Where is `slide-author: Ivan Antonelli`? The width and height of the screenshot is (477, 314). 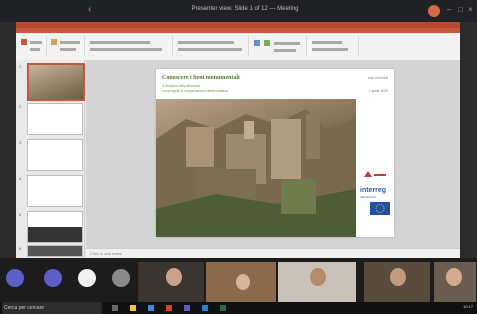 slide-author: Ivan Antonelli is located at coordinates (377, 78).